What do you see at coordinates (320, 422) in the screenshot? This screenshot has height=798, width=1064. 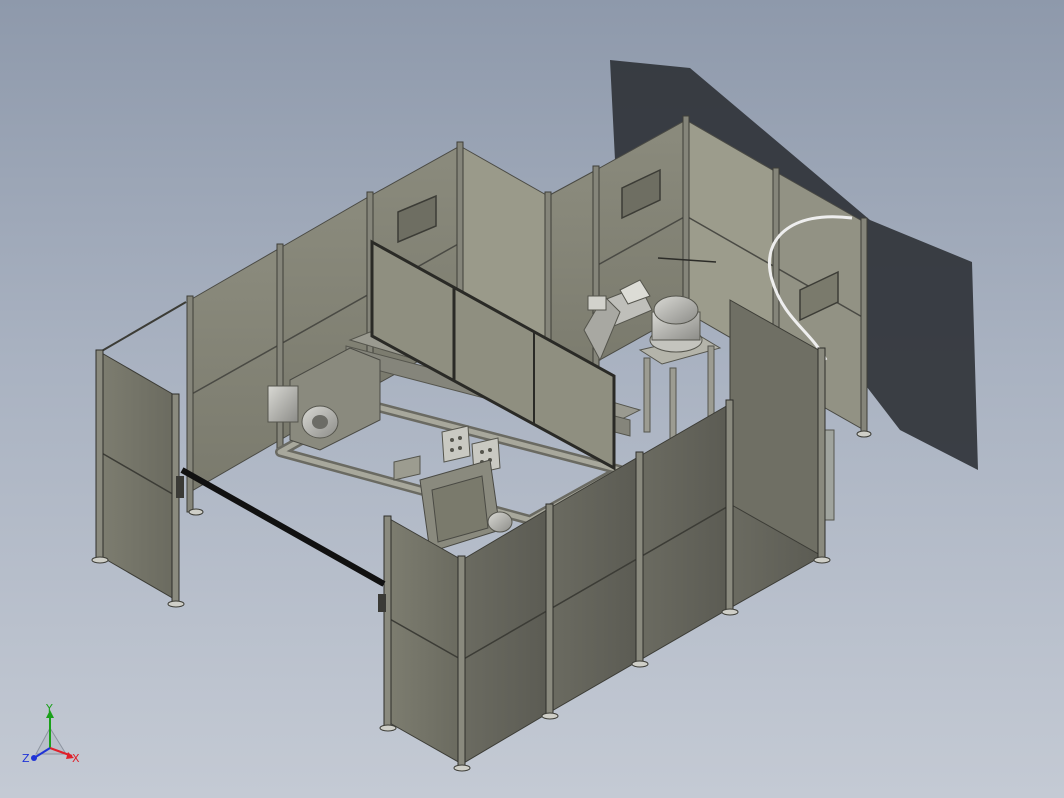 I see `faceplate-hub` at bounding box center [320, 422].